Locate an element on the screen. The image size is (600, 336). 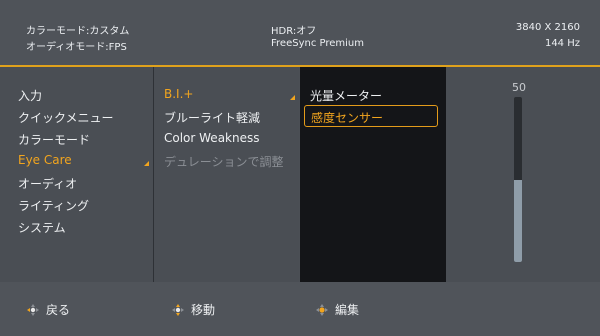
dpad-left-icon is located at coordinates (33, 309).